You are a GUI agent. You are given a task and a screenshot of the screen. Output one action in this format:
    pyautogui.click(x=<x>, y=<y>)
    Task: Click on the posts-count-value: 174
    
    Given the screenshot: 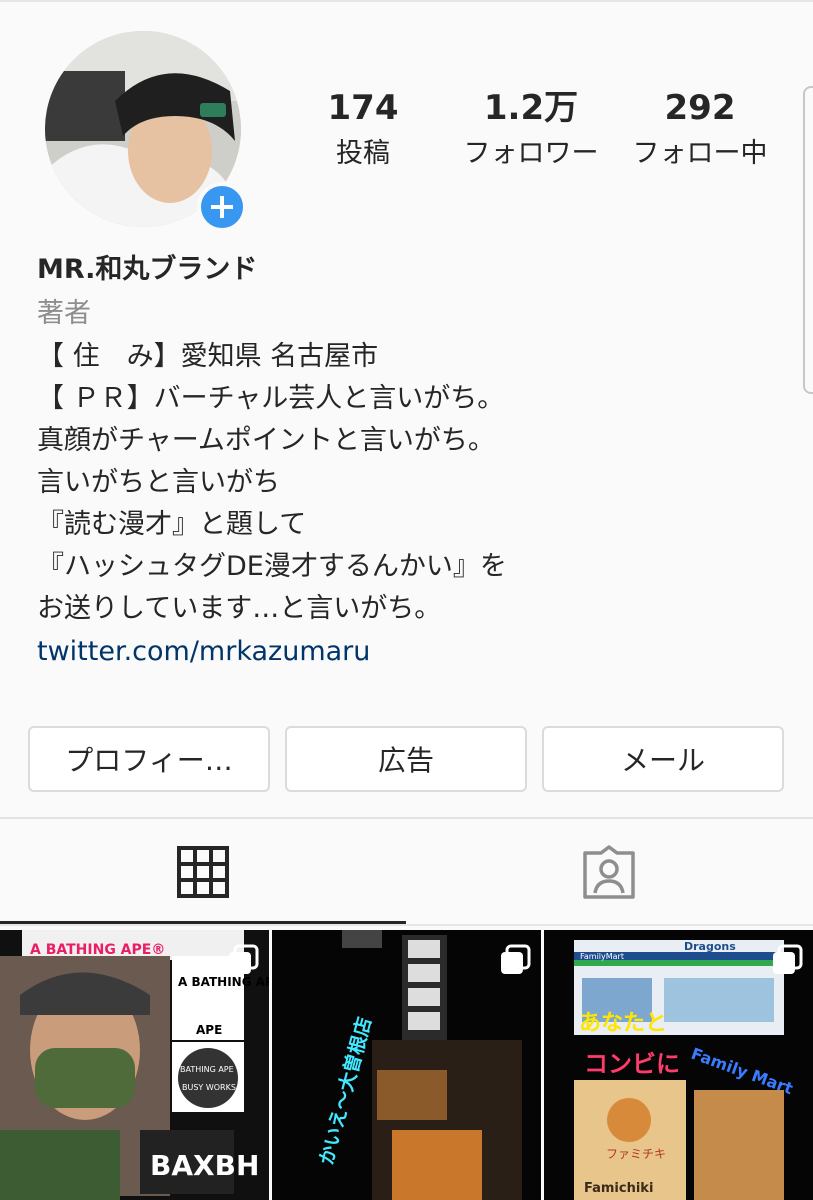 What is the action you would take?
    pyautogui.click(x=363, y=108)
    